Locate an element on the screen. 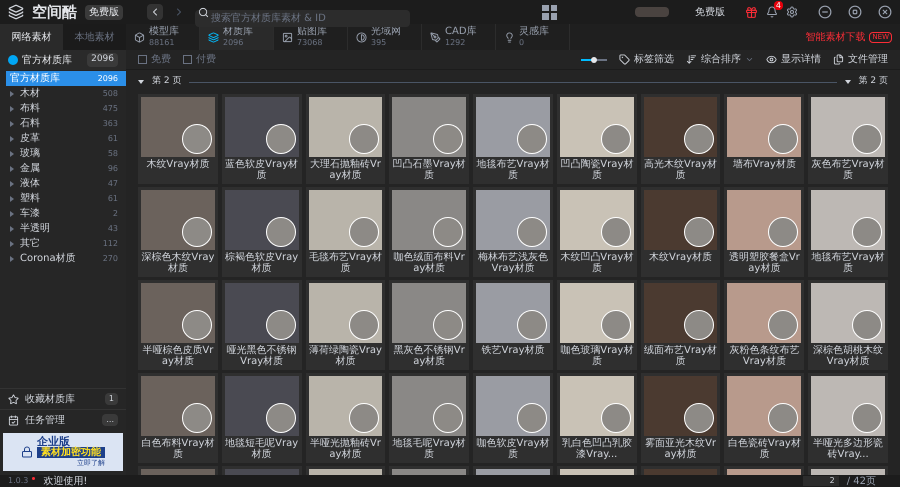  edition-label: 免费版 is located at coordinates (710, 12).